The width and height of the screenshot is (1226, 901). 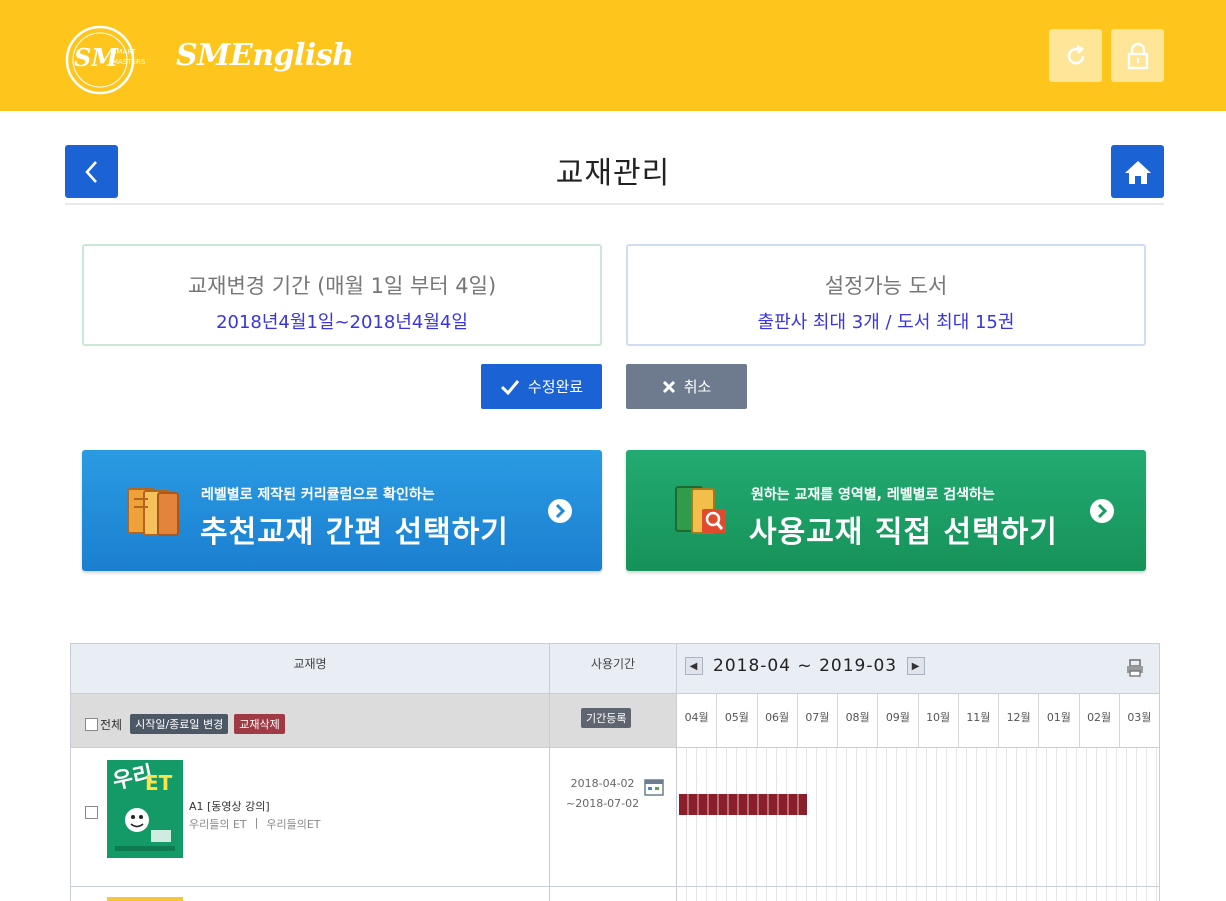 I want to click on select-all-checkbox, so click(x=91, y=724).